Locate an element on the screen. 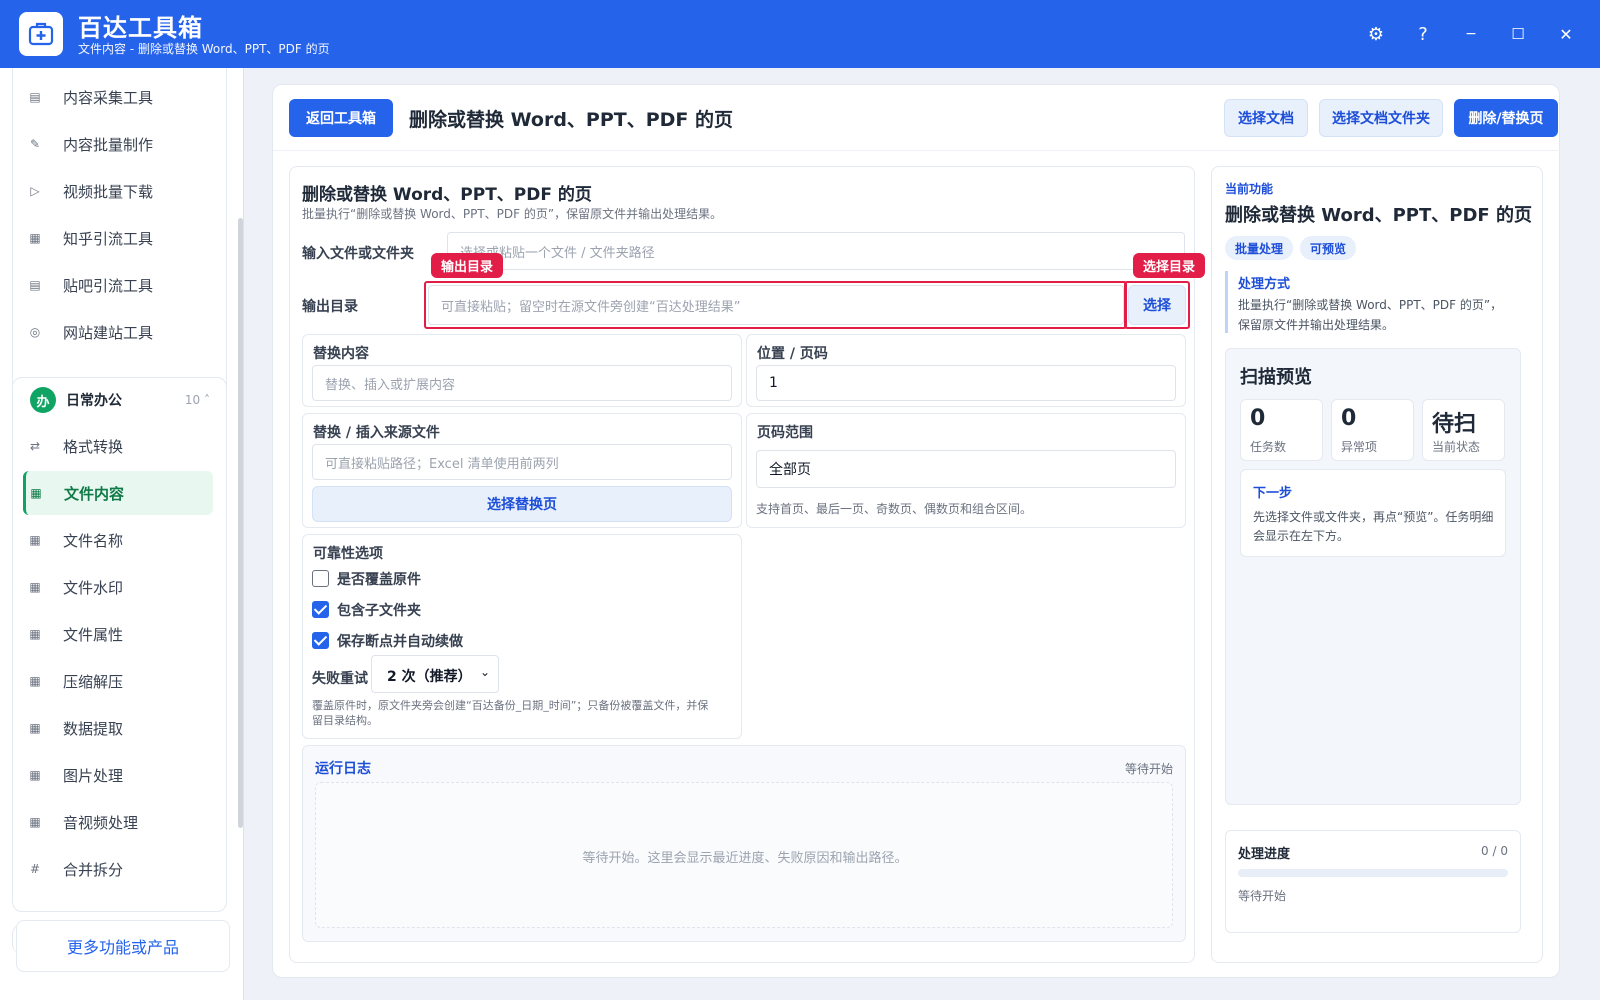 The height and width of the screenshot is (1000, 1600). back-button: 返回工具箱 is located at coordinates (341, 118).